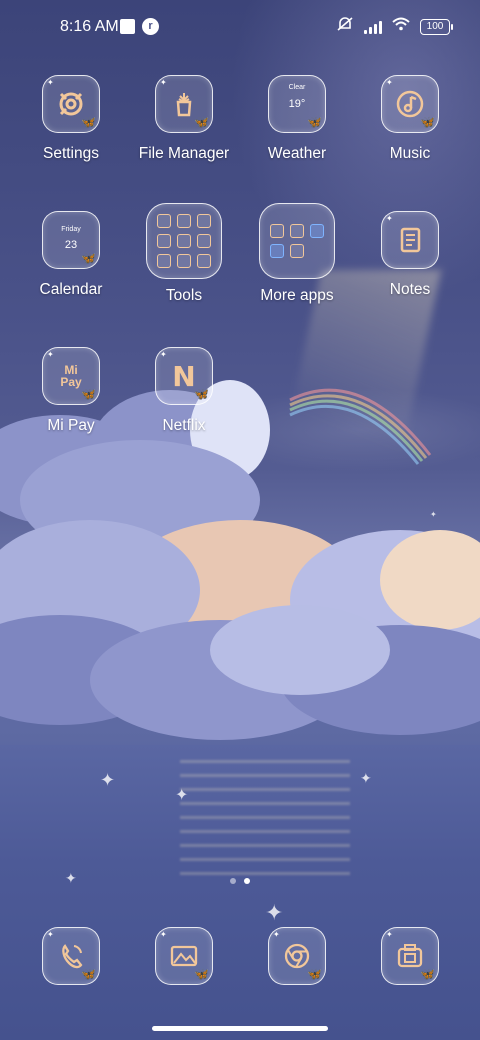 Image resolution: width=480 pixels, height=1040 pixels. Describe the element at coordinates (247, 881) in the screenshot. I see `page-dot-active` at that location.